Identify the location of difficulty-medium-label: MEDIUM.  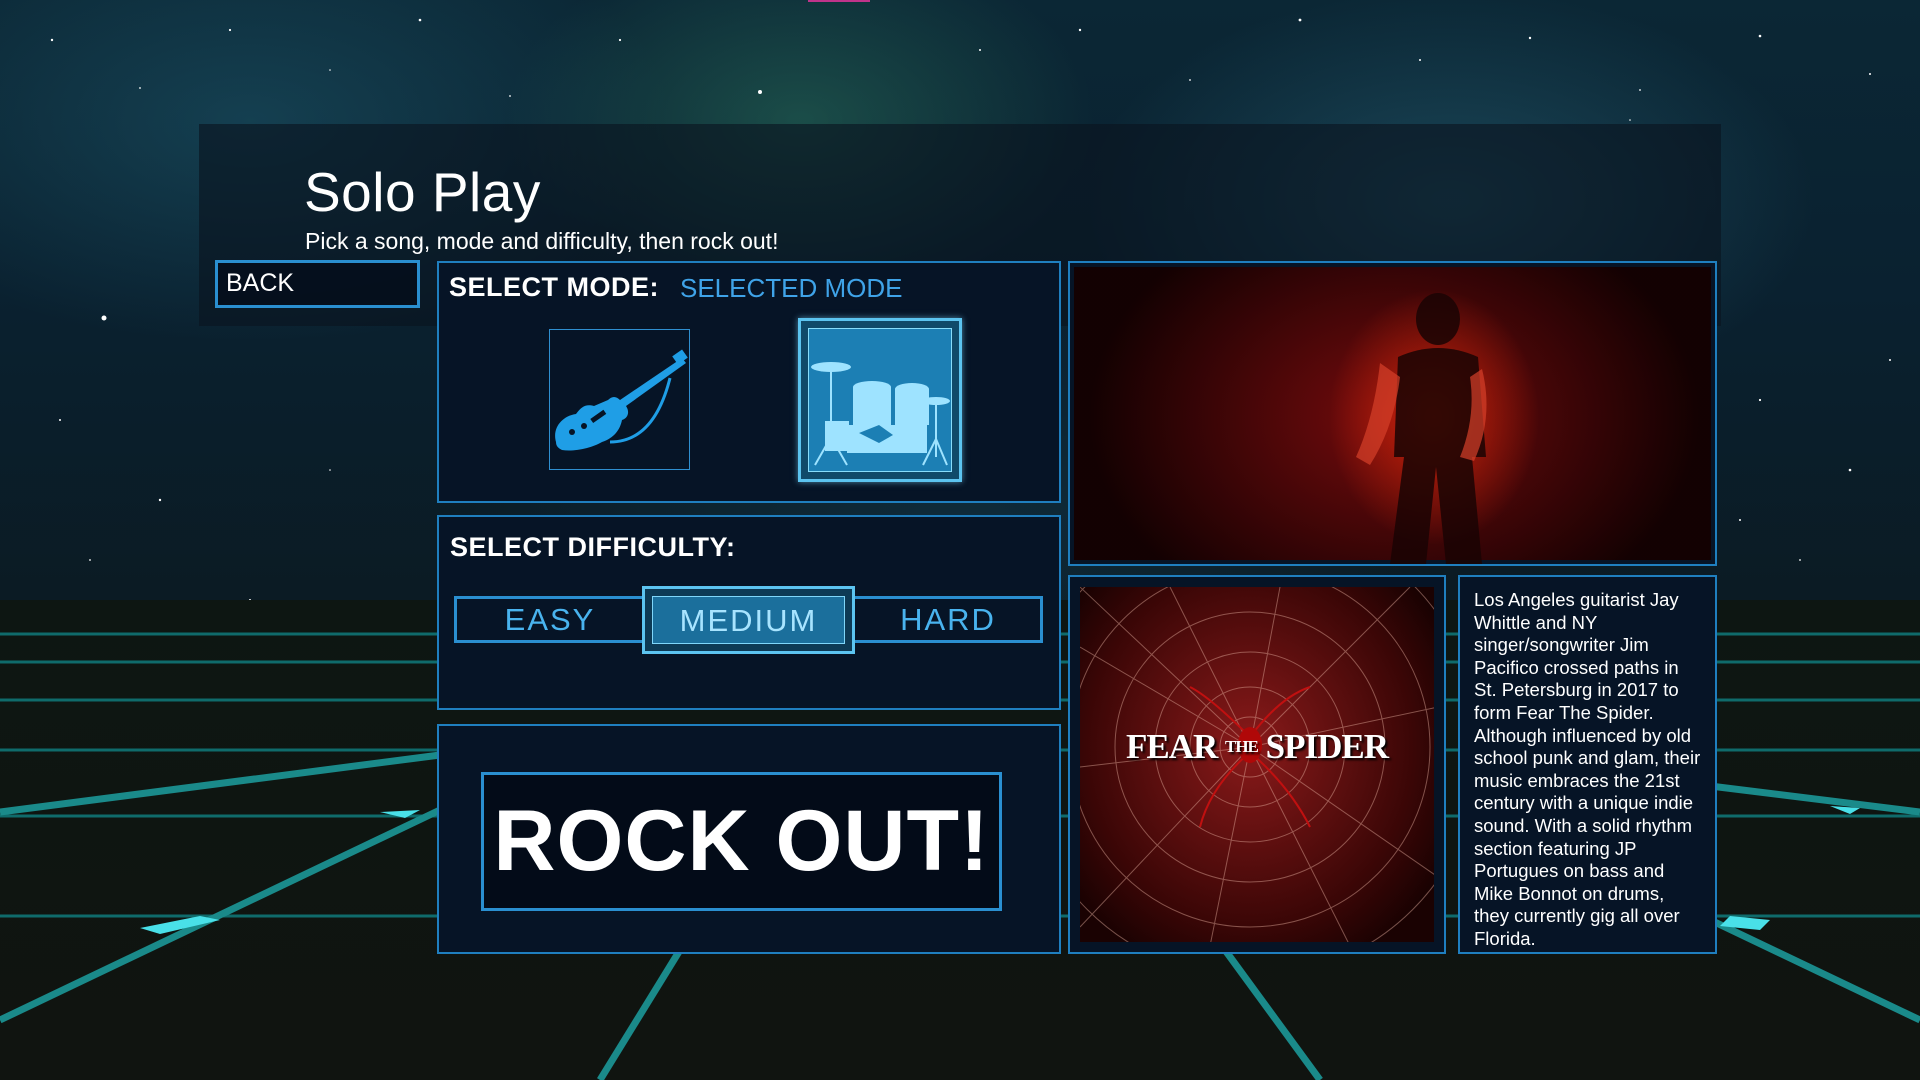
(748, 620).